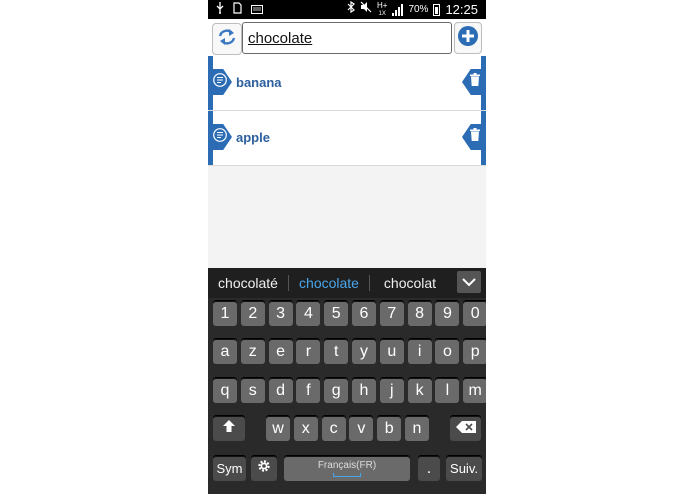  Describe the element at coordinates (225, 351) in the screenshot. I see `key-a: a` at that location.